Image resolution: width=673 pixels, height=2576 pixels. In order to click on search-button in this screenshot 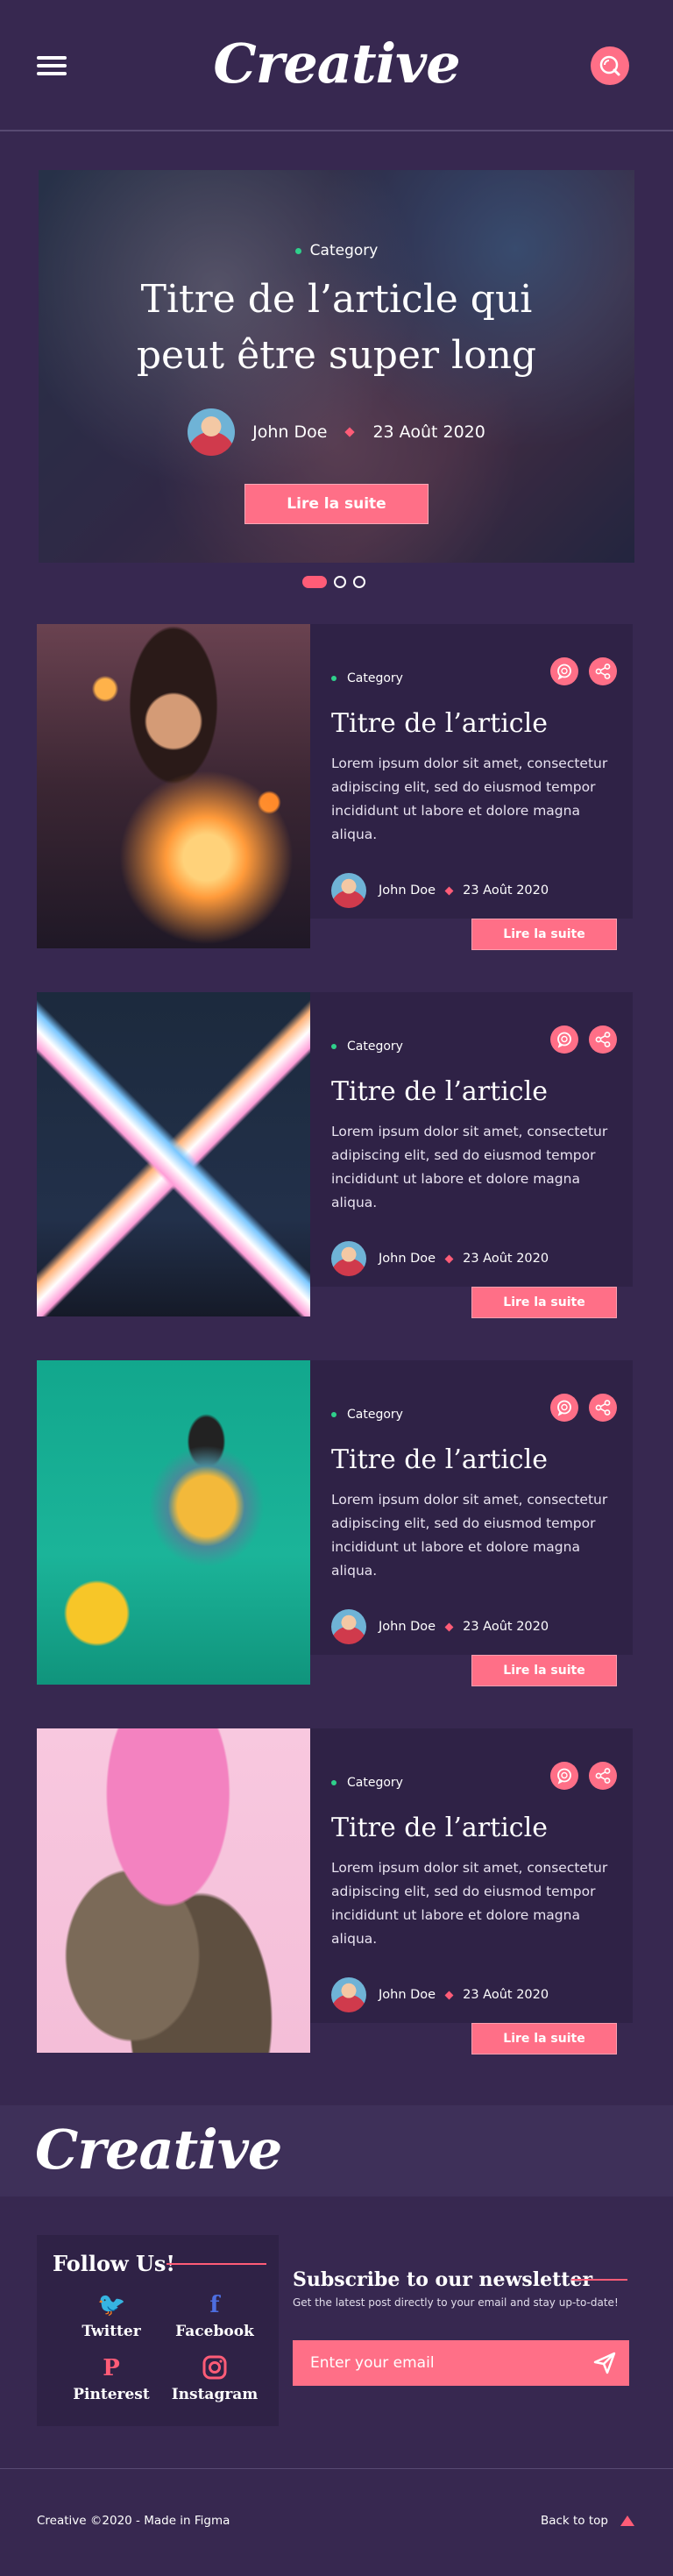, I will do `click(610, 65)`.